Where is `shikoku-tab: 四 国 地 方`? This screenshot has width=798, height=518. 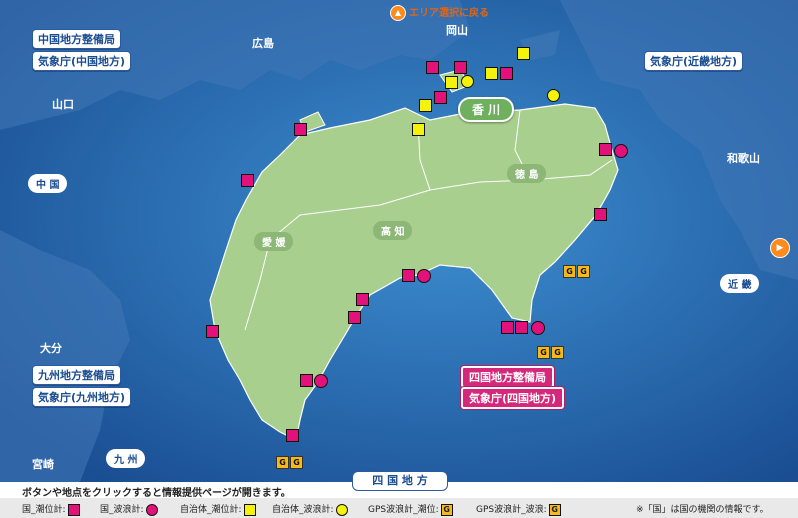
shikoku-tab: 四 国 地 方 is located at coordinates (400, 481).